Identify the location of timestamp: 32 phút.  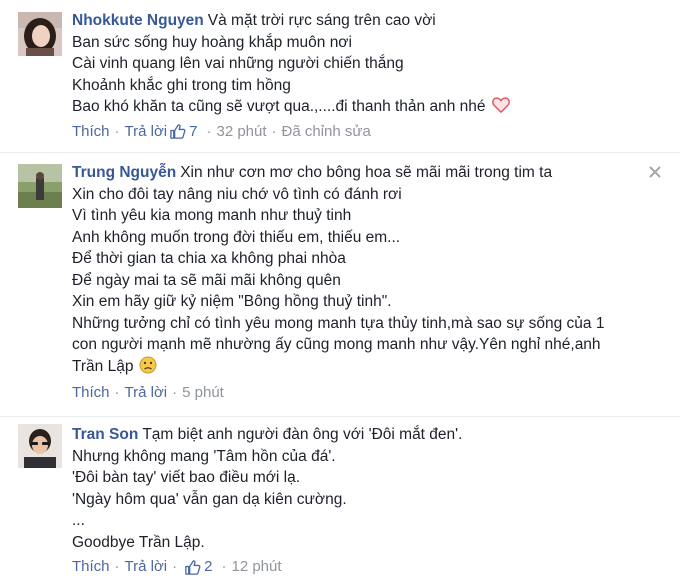
(241, 132).